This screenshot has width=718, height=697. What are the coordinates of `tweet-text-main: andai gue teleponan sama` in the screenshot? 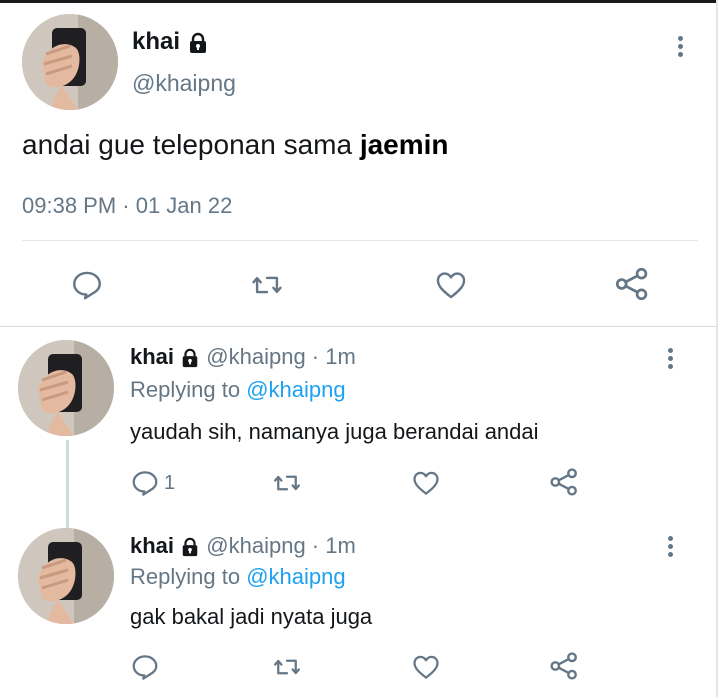 It's located at (187, 144).